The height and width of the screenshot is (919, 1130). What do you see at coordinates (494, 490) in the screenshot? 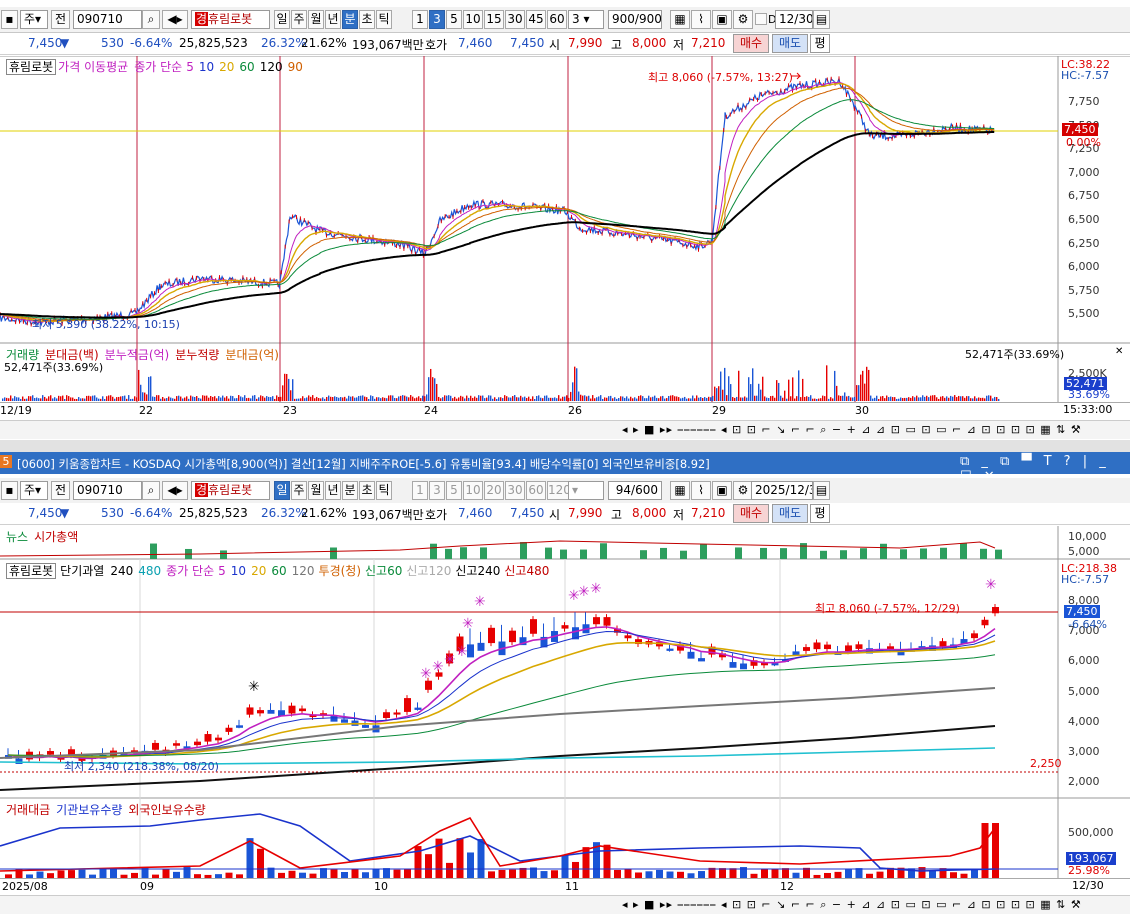
I see `tab-minute-20: 20` at bounding box center [494, 490].